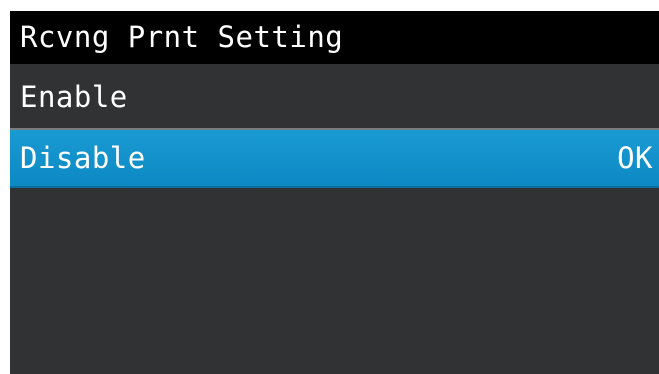 This screenshot has width=659, height=374. What do you see at coordinates (635, 158) in the screenshot?
I see `selected-status-ok: OK` at bounding box center [635, 158].